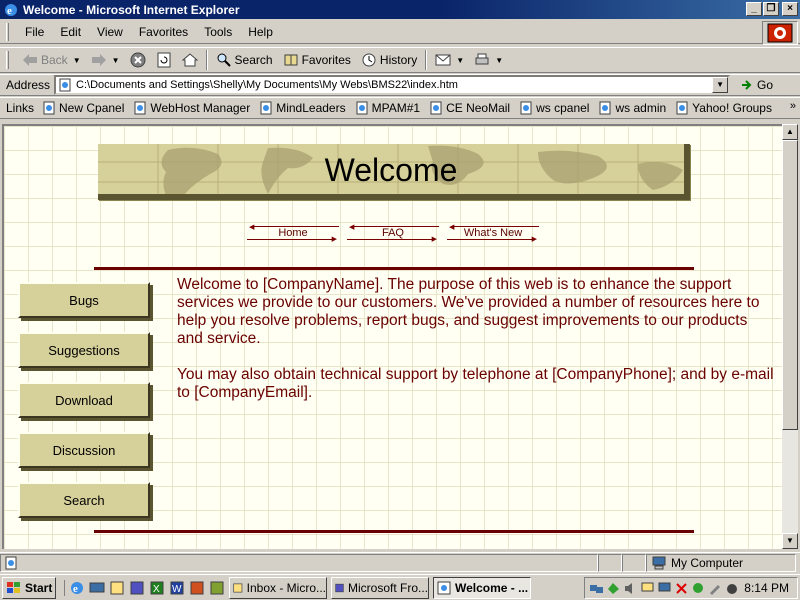 This screenshot has width=800, height=600. What do you see at coordinates (70, 32) in the screenshot?
I see `menu-edit: Edit` at bounding box center [70, 32].